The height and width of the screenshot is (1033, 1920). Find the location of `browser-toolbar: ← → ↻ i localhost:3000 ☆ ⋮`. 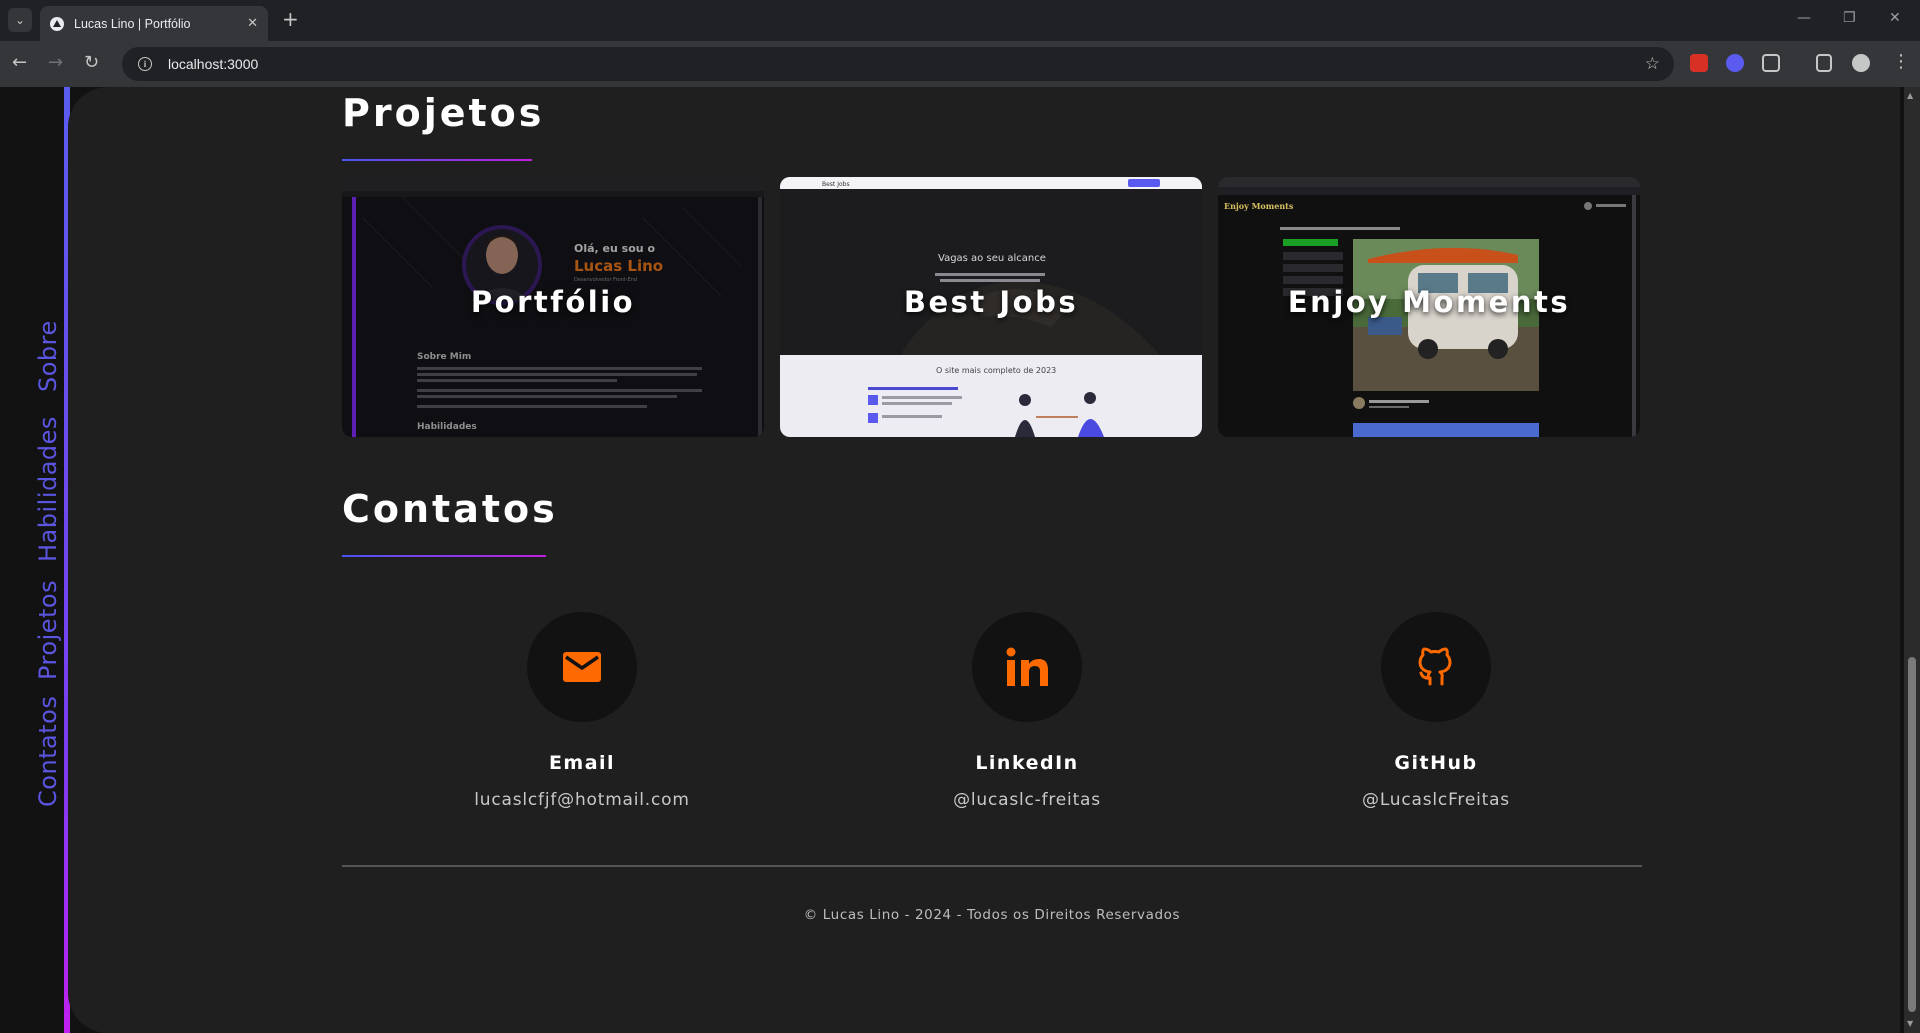

browser-toolbar: ← → ↻ i localhost:3000 ☆ ⋮ is located at coordinates (960, 64).